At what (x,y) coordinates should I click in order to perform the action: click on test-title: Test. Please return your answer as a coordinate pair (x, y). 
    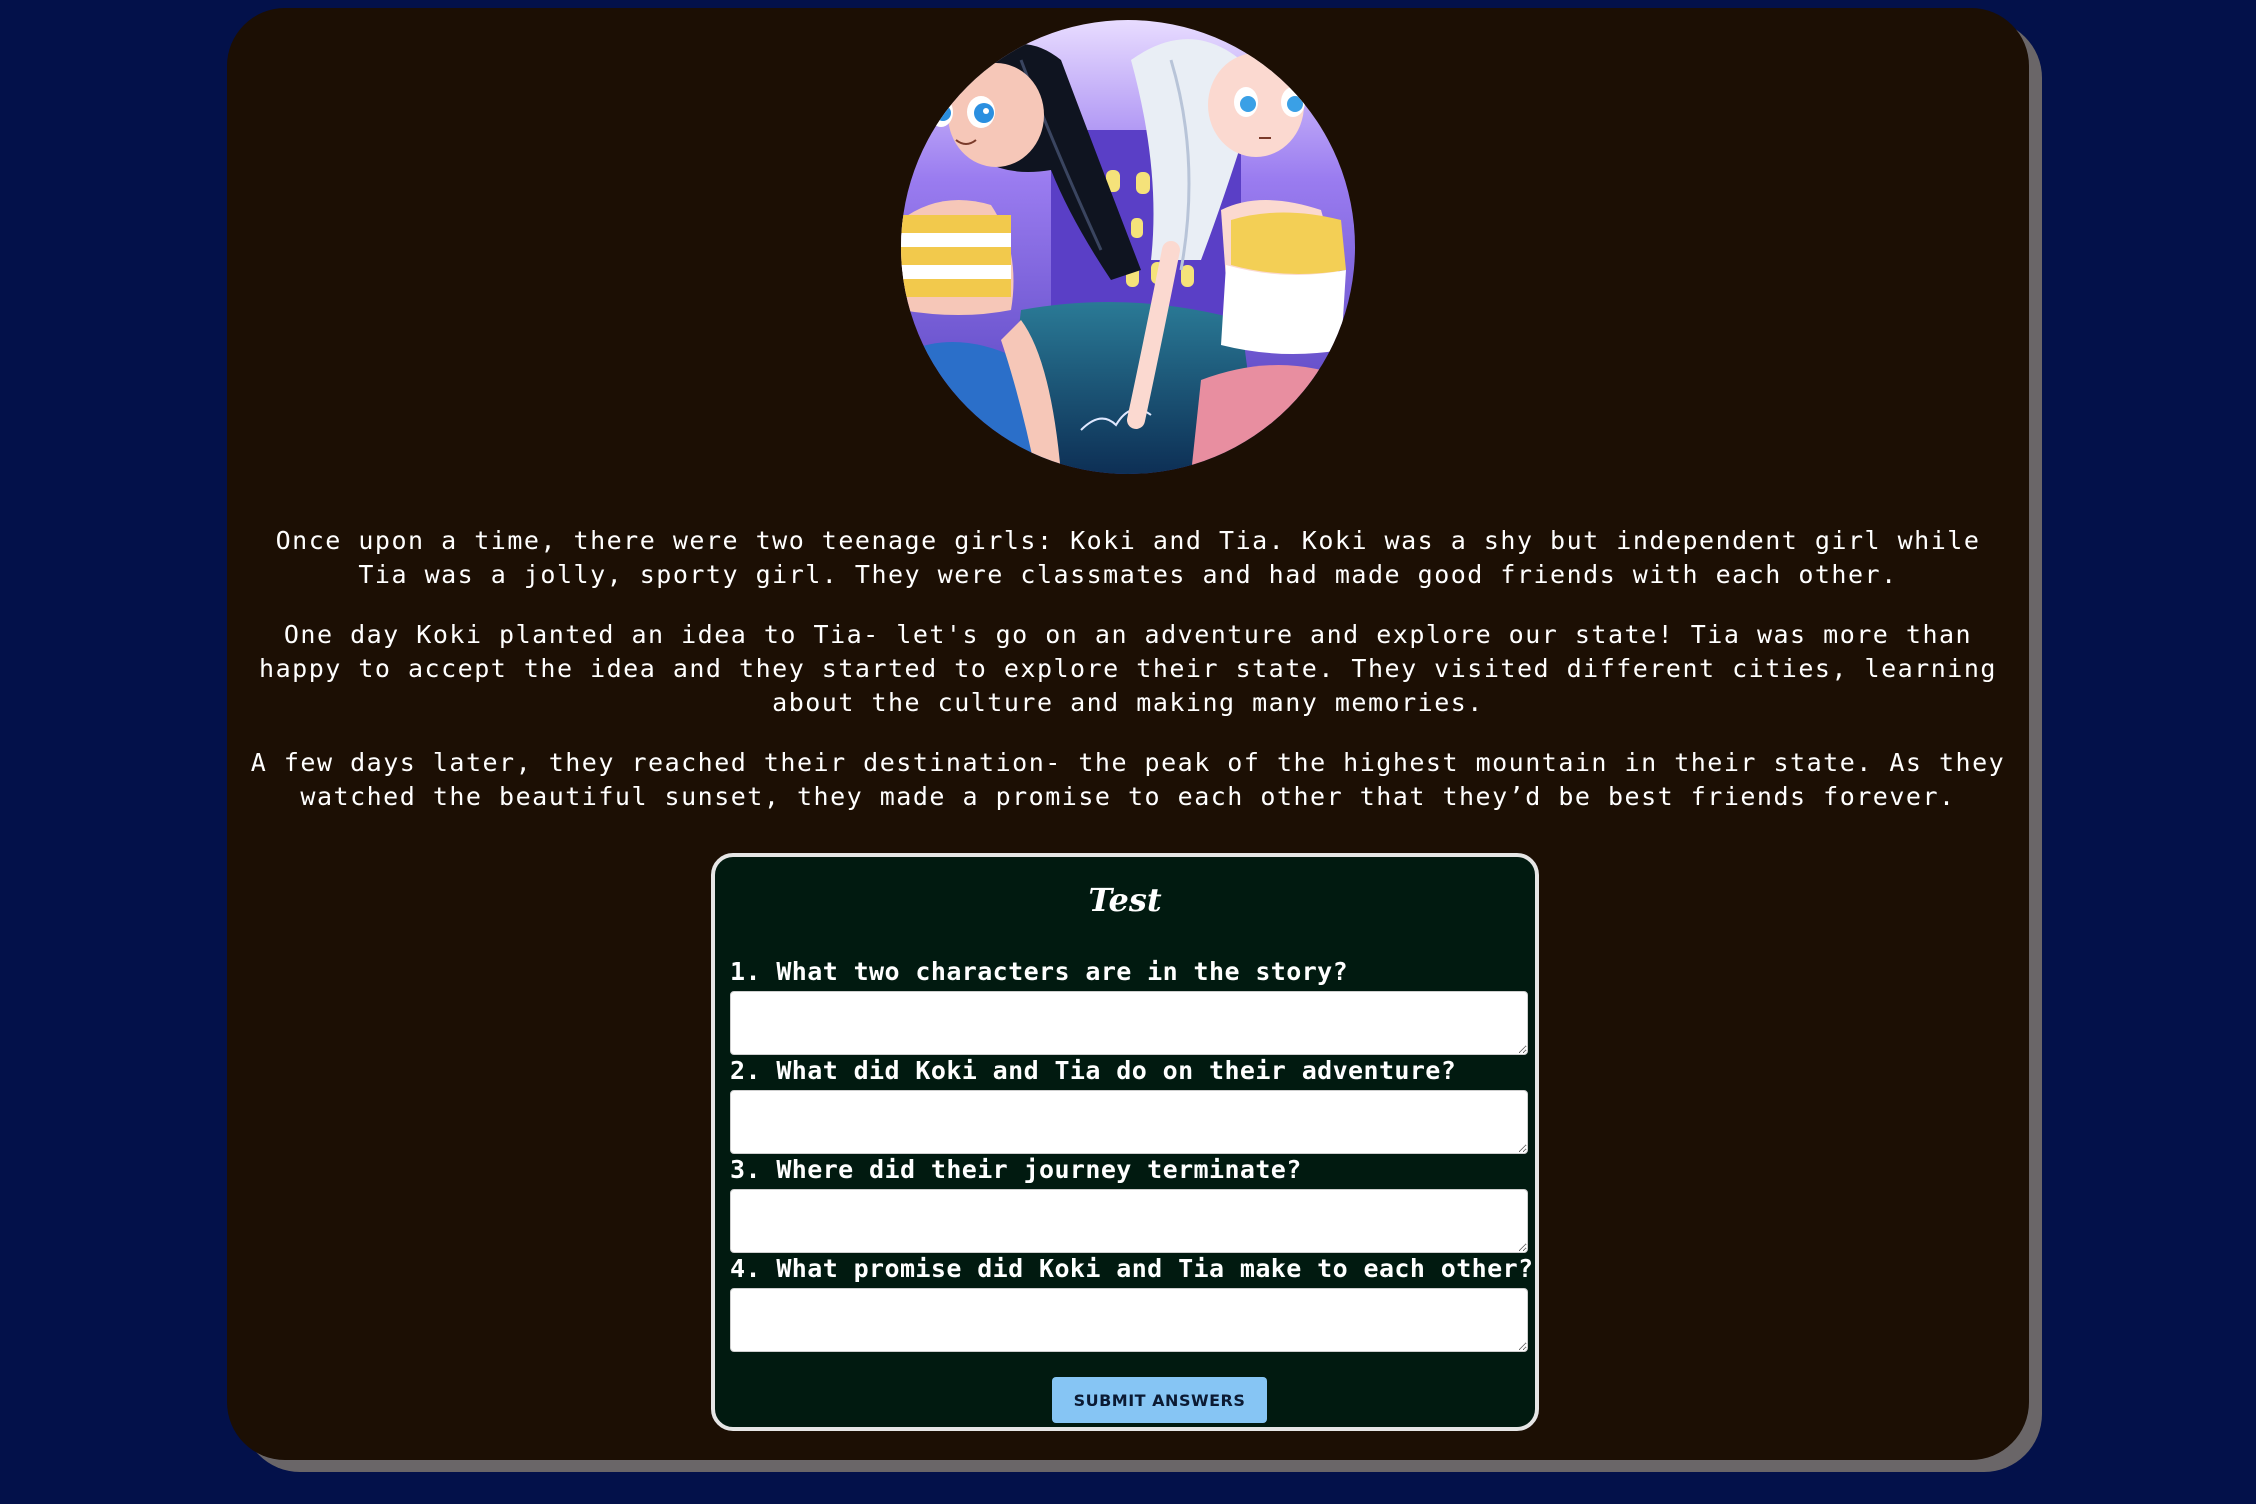
    Looking at the image, I should click on (1125, 900).